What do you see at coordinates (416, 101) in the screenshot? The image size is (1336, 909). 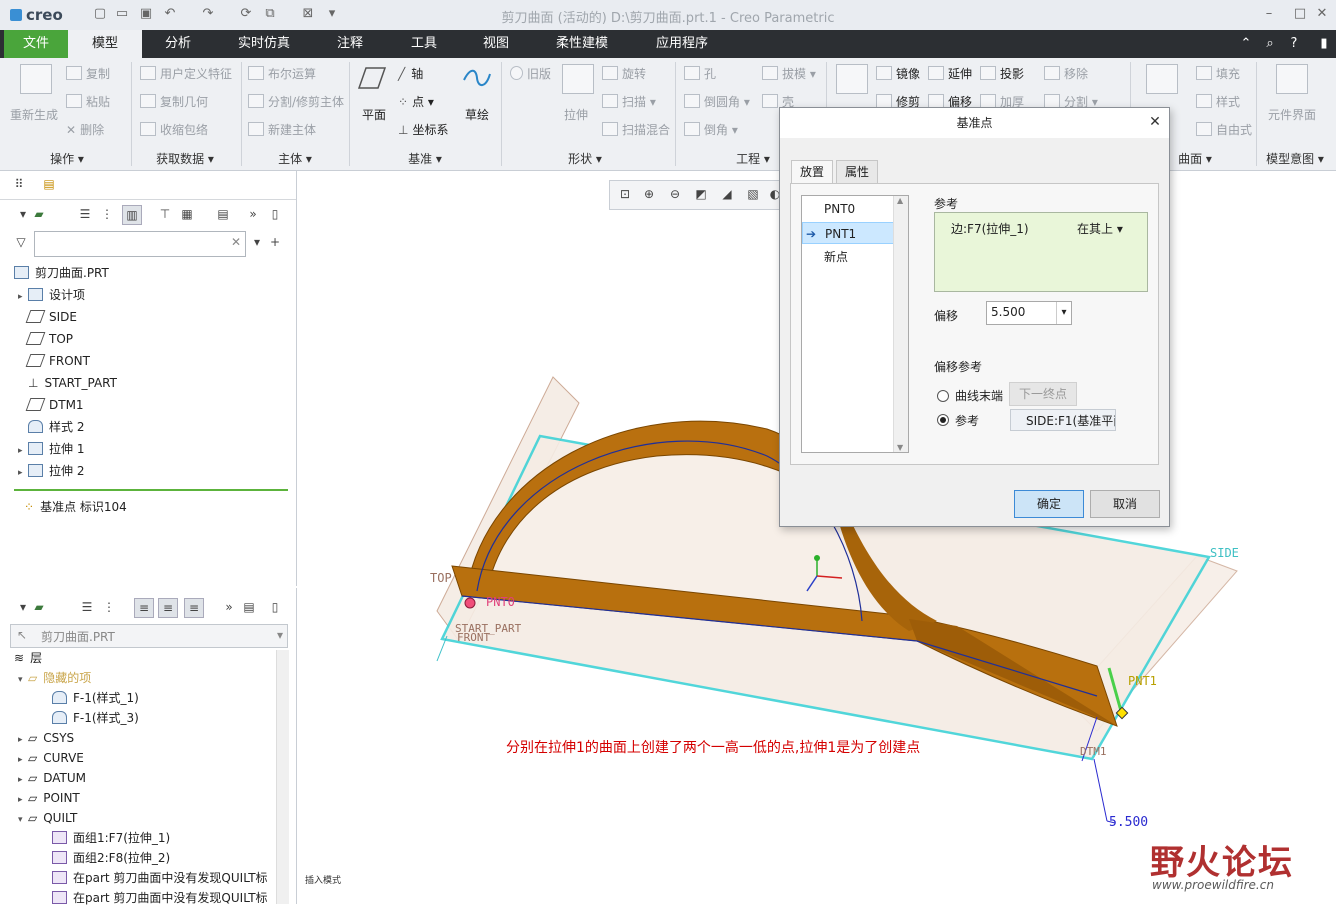 I see `point-button: ⁘ 点 ▾` at bounding box center [416, 101].